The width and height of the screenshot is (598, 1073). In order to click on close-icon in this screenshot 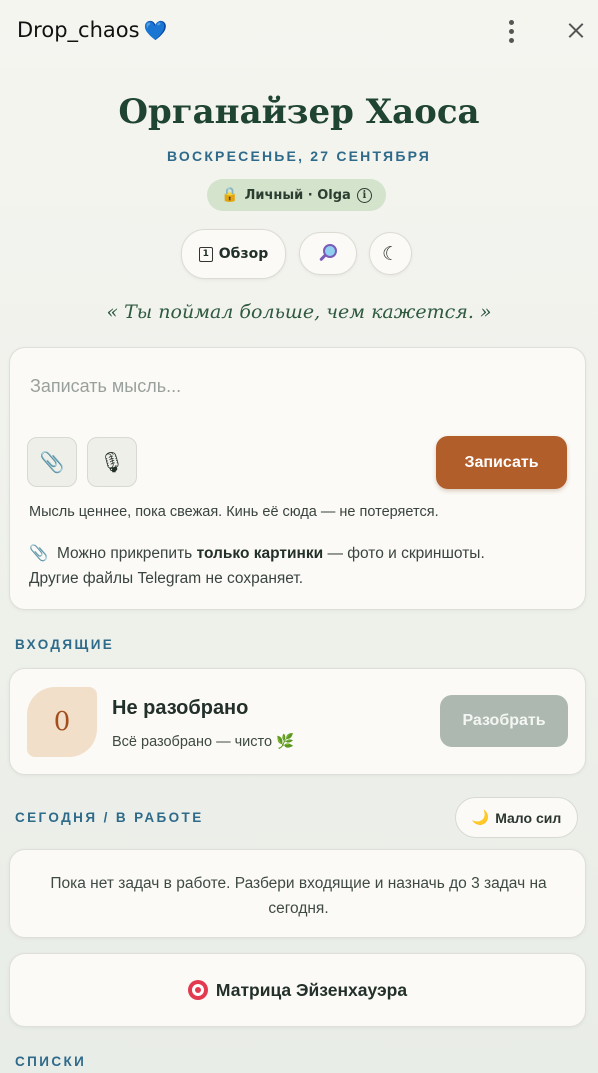, I will do `click(576, 31)`.